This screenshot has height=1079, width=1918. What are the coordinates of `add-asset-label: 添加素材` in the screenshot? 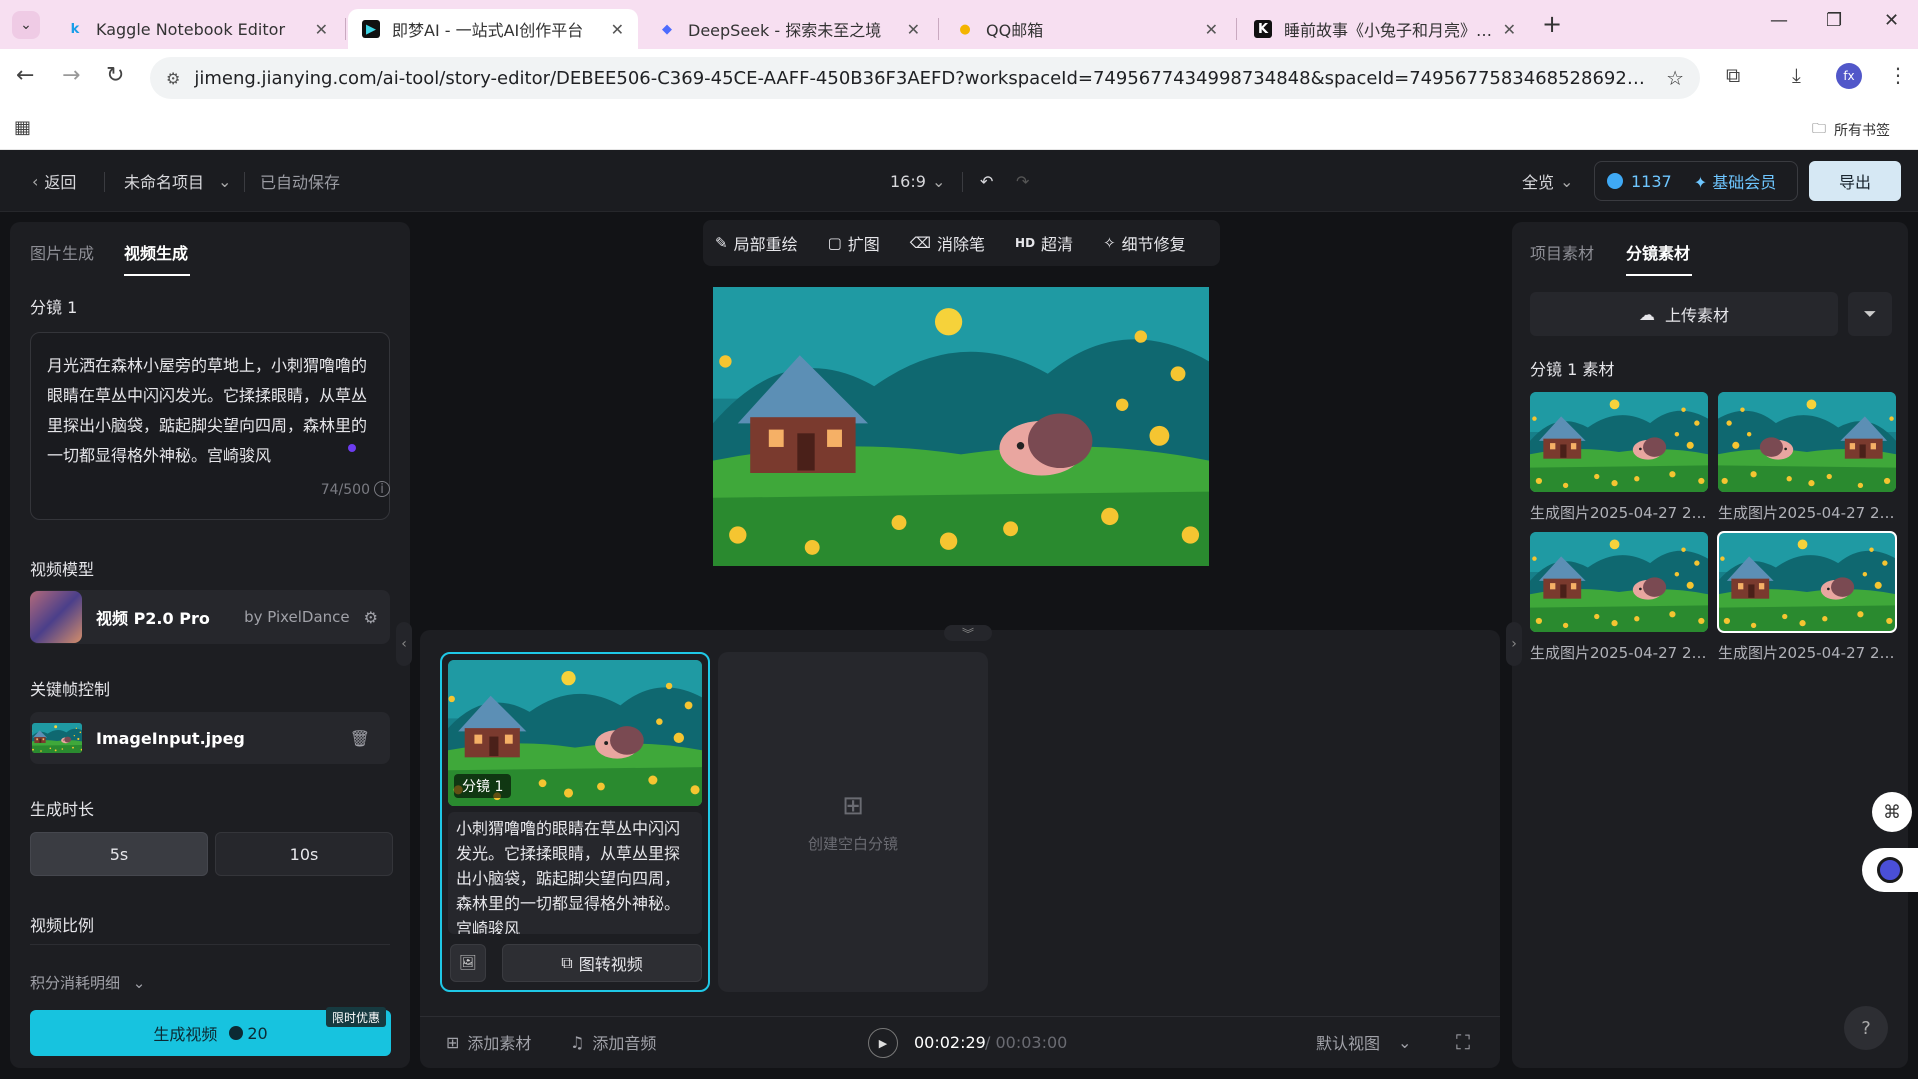 It's located at (499, 1043).